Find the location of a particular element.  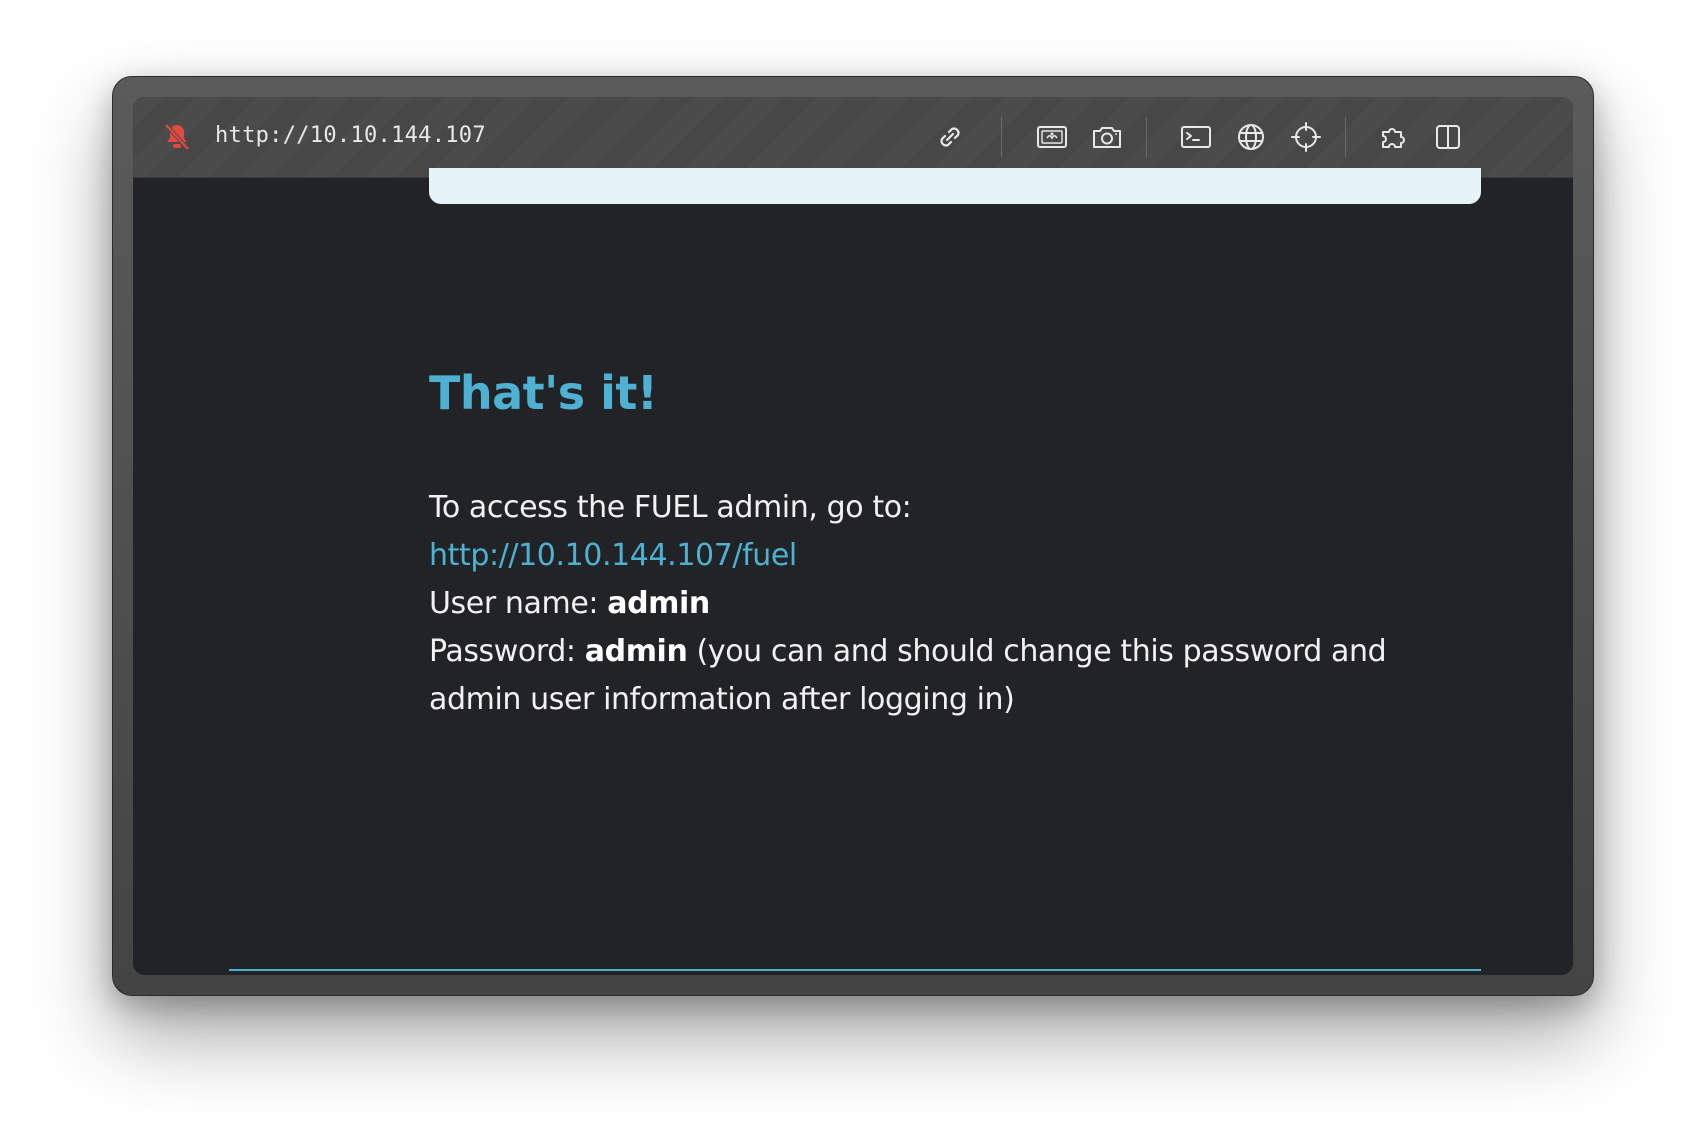

password-label: Password: is located at coordinates (502, 651).